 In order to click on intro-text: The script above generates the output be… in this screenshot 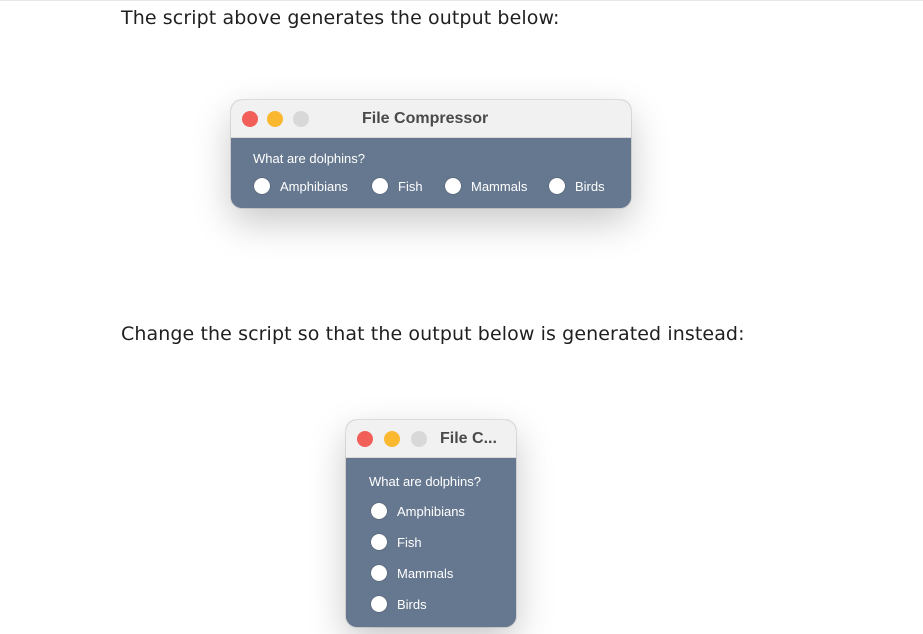, I will do `click(340, 18)`.